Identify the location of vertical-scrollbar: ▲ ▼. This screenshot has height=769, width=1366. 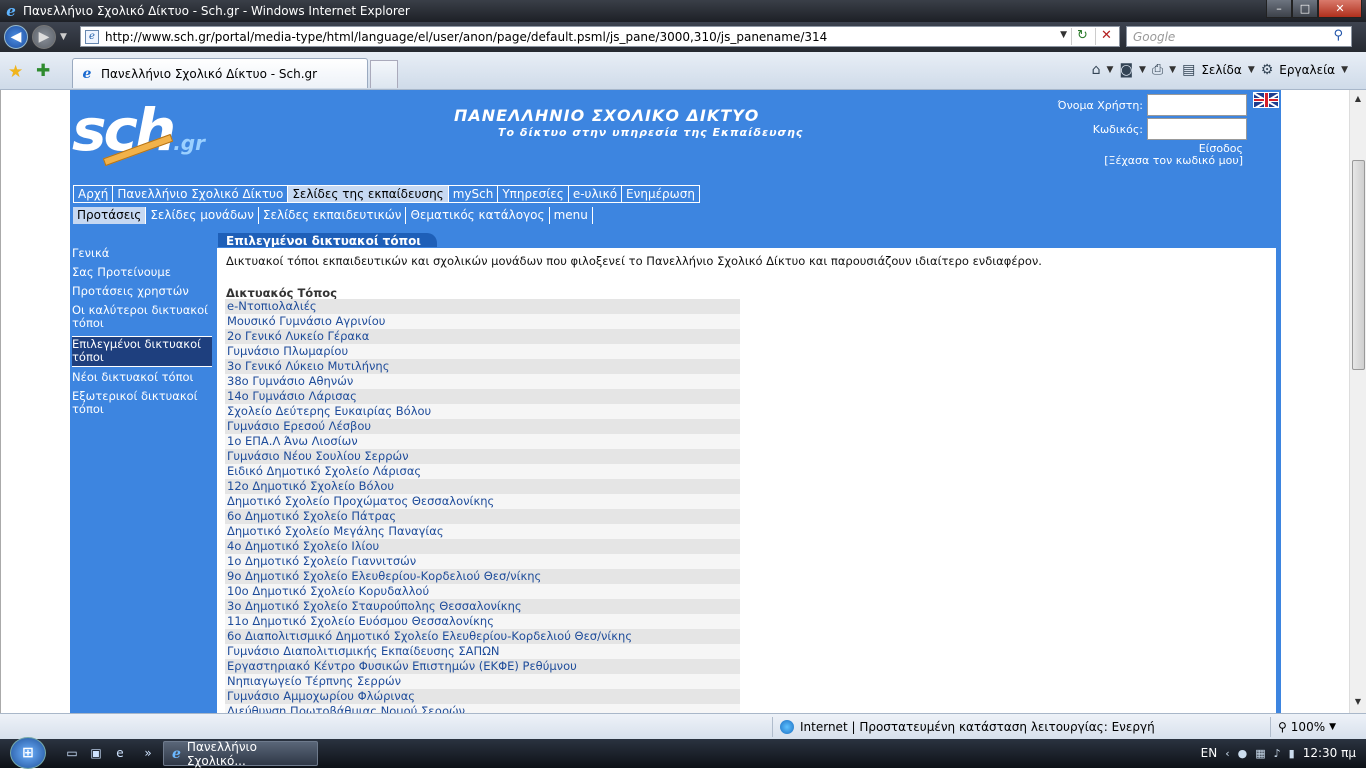
(1357, 401).